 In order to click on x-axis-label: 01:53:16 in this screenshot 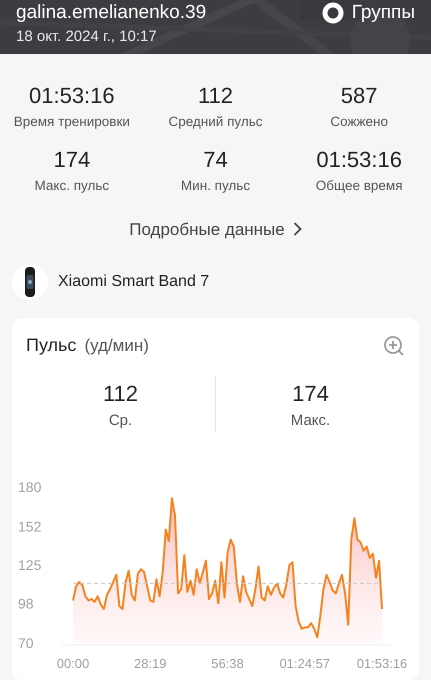, I will do `click(382, 662)`.